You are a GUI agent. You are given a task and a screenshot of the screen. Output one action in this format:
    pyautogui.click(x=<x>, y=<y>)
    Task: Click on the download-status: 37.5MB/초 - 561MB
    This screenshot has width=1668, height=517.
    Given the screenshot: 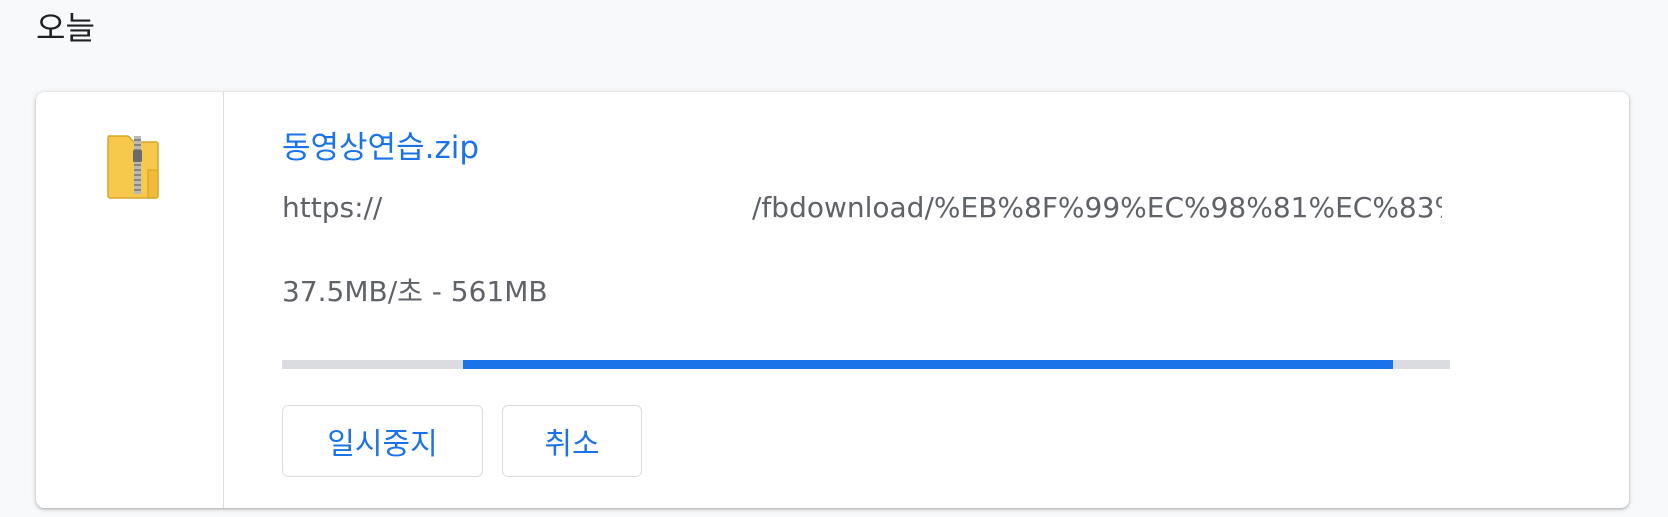 What is the action you would take?
    pyautogui.click(x=415, y=291)
    